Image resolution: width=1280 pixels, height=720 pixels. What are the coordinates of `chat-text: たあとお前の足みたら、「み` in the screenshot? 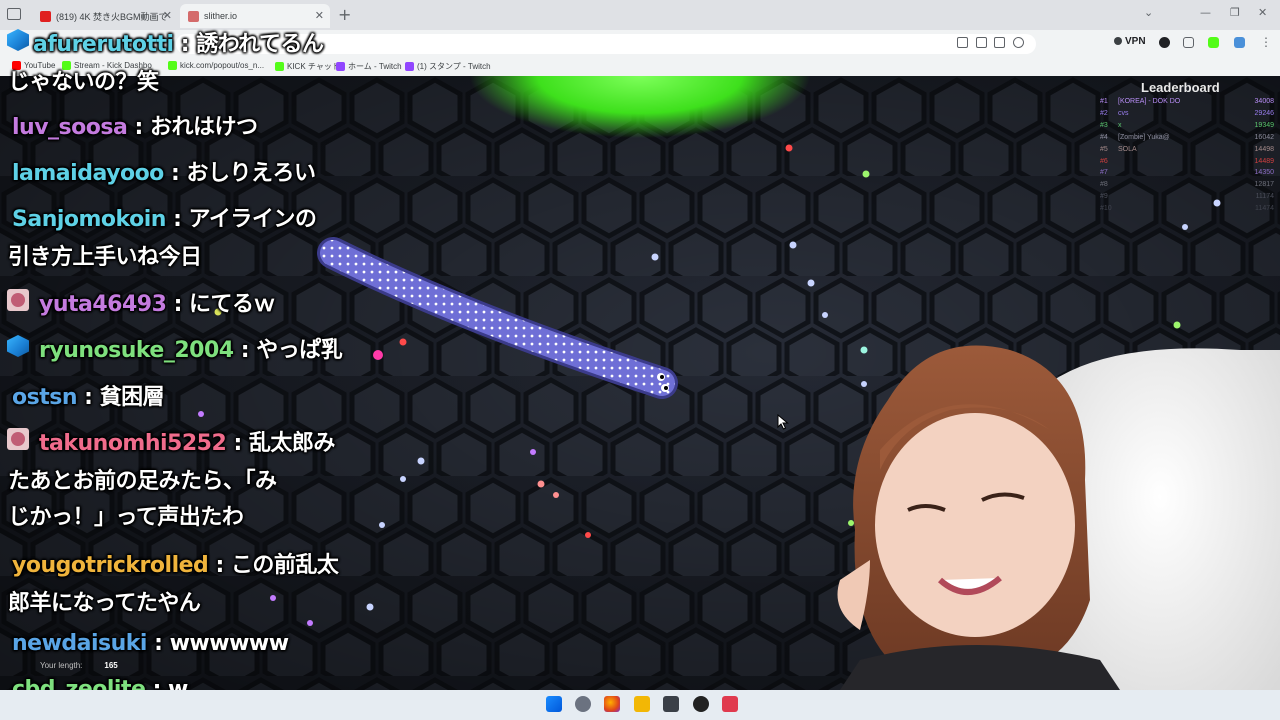 It's located at (142, 481).